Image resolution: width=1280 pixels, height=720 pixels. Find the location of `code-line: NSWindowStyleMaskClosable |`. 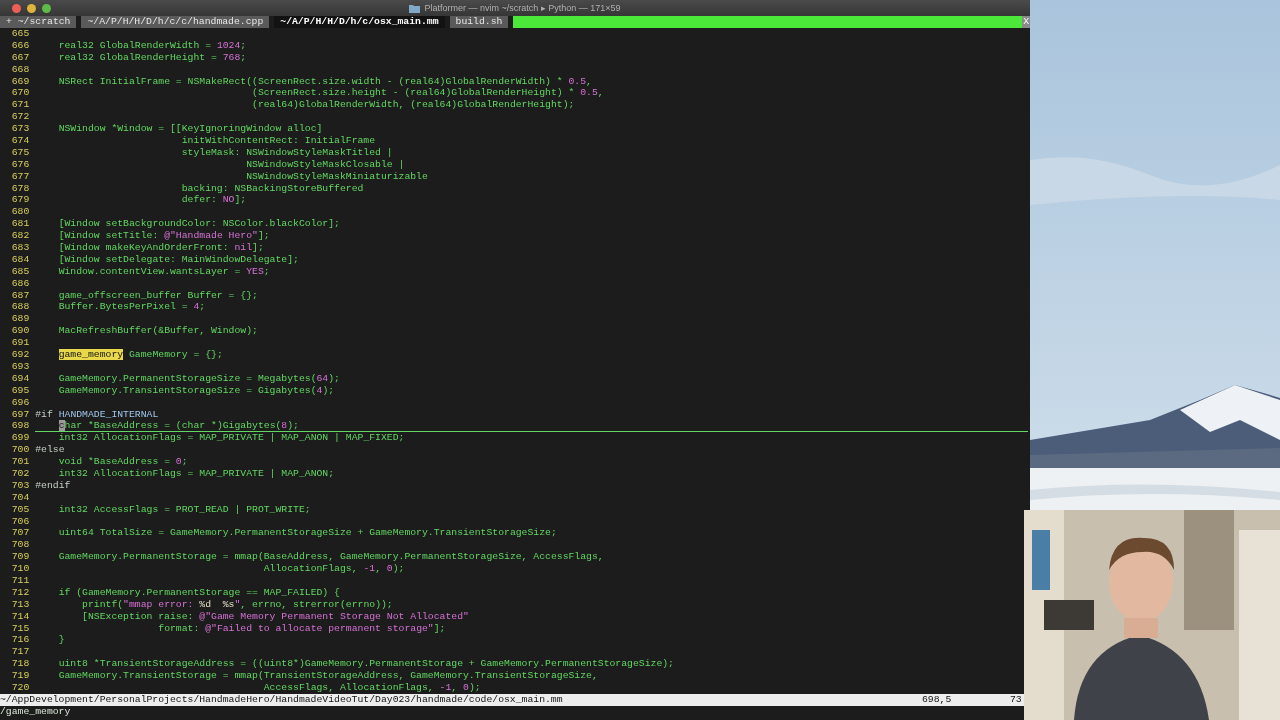

code-line: NSWindowStyleMaskClosable | is located at coordinates (325, 164).